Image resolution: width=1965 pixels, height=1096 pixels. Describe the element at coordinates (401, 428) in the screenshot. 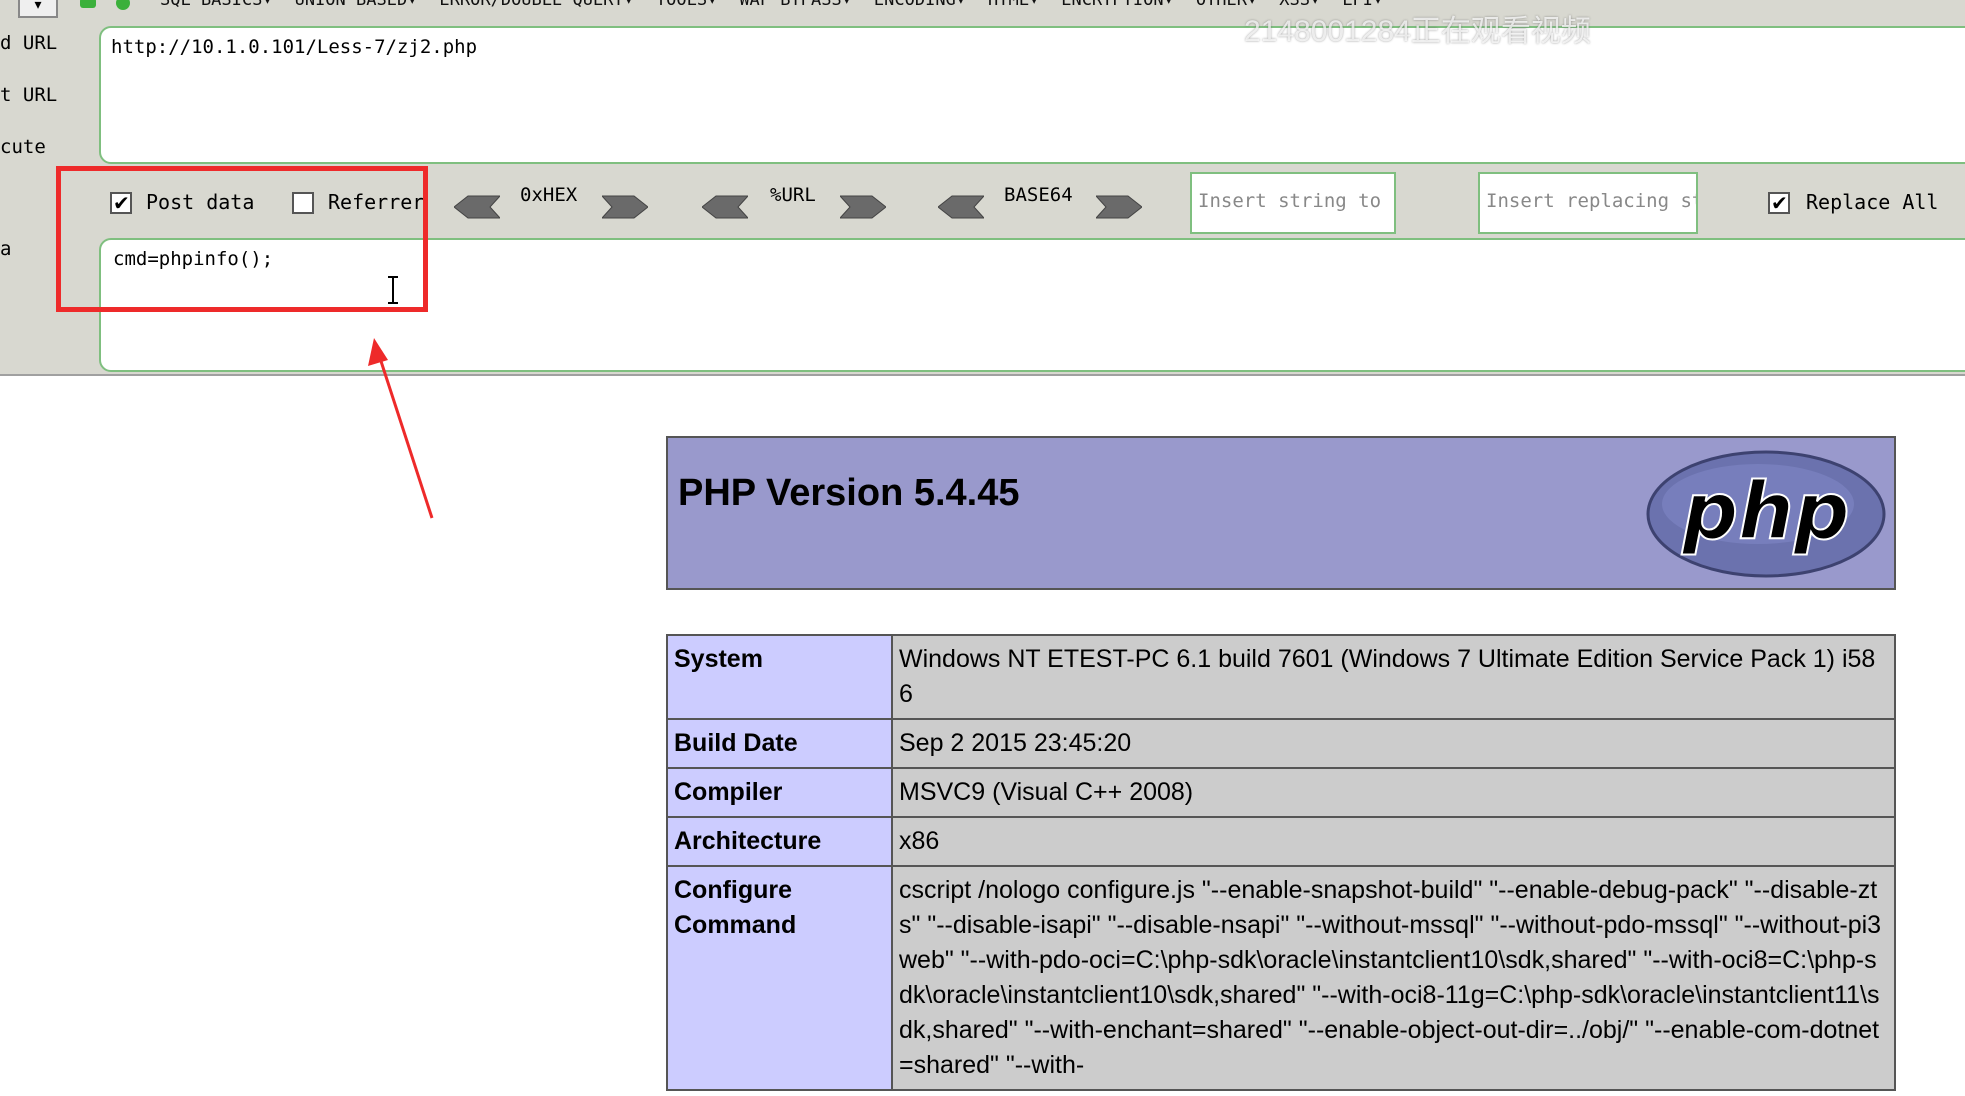

I see `red-arrow-icon` at that location.